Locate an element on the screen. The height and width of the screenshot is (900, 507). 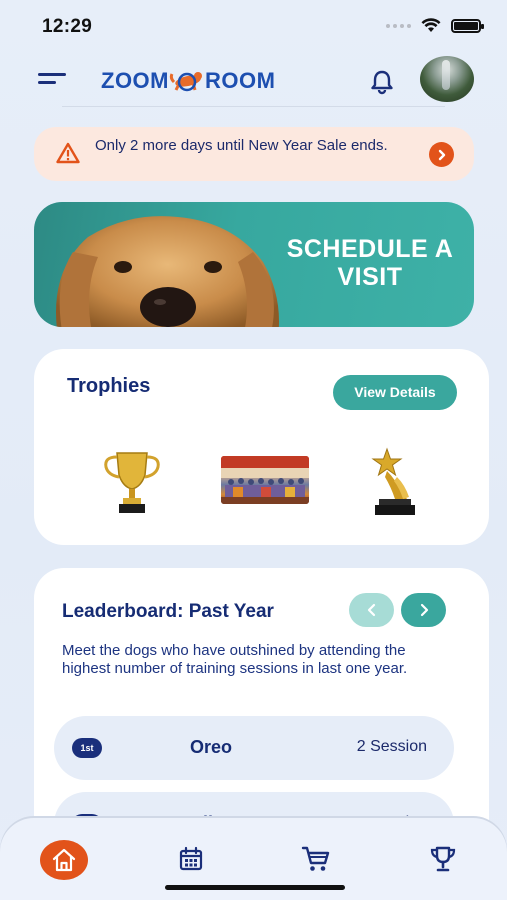
header-divider is located at coordinates (253, 106).